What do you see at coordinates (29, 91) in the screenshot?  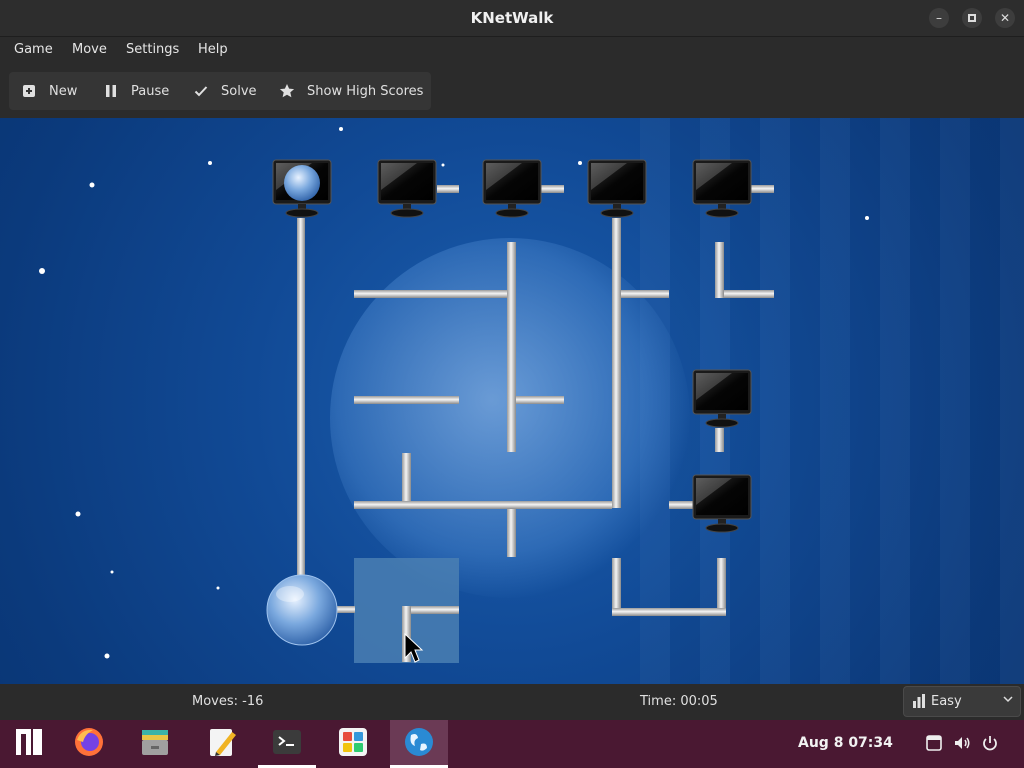 I see `new-document-icon` at bounding box center [29, 91].